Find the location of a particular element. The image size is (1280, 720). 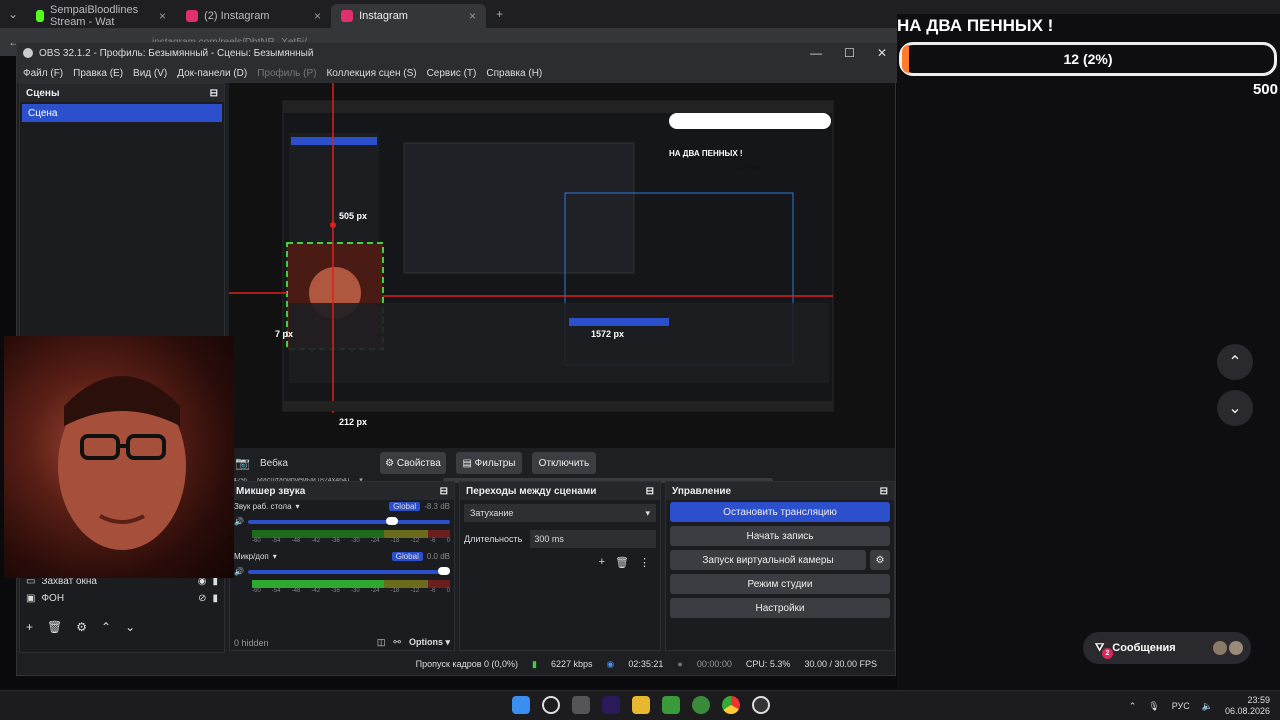

app-icon is located at coordinates (671, 705).